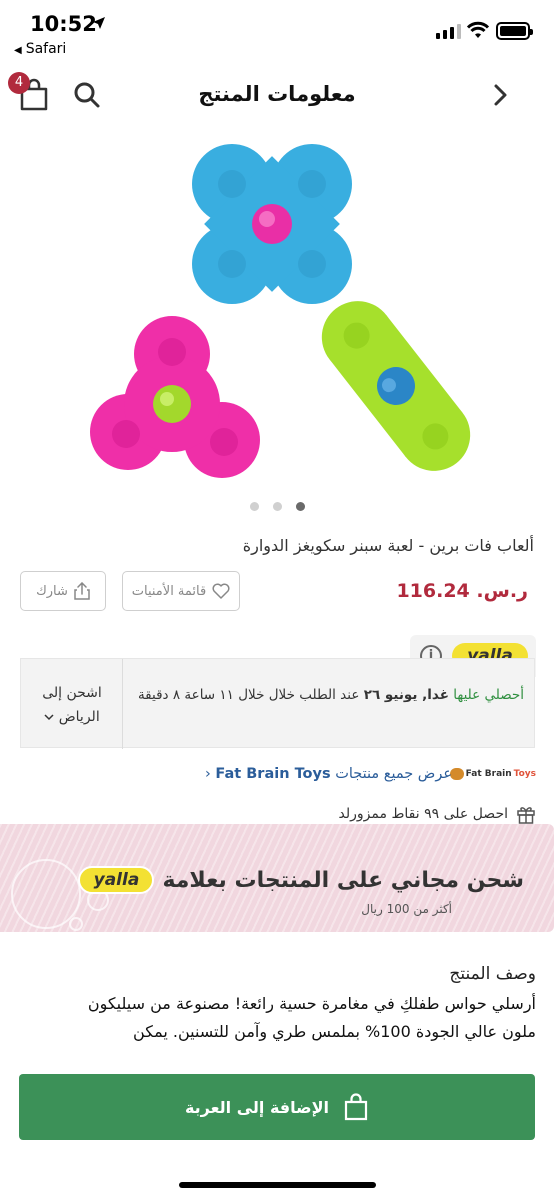 This screenshot has width=554, height=1200. I want to click on banner-title: شحن مجاني على المنتجات بعلامة yalla, so click(301, 880).